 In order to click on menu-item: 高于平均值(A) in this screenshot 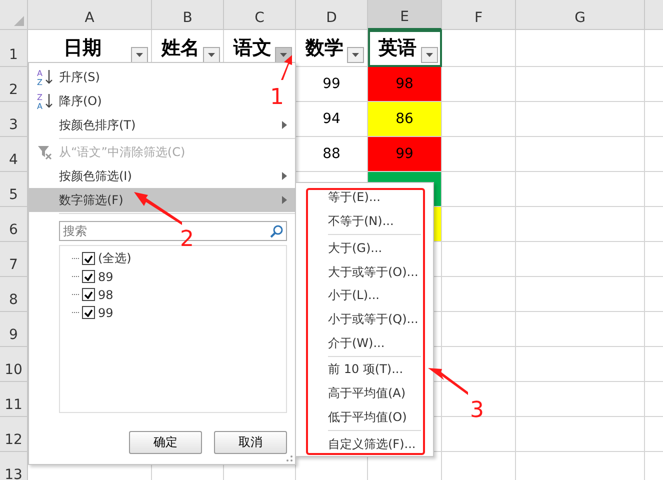, I will do `click(353, 394)`.